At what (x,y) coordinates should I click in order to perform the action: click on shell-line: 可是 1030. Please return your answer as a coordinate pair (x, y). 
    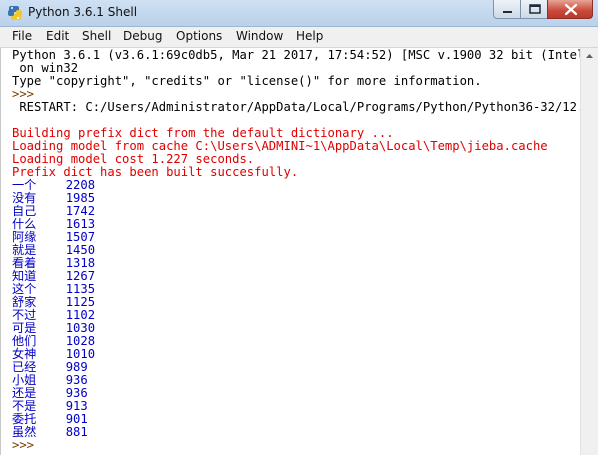
    Looking at the image, I should click on (54, 328).